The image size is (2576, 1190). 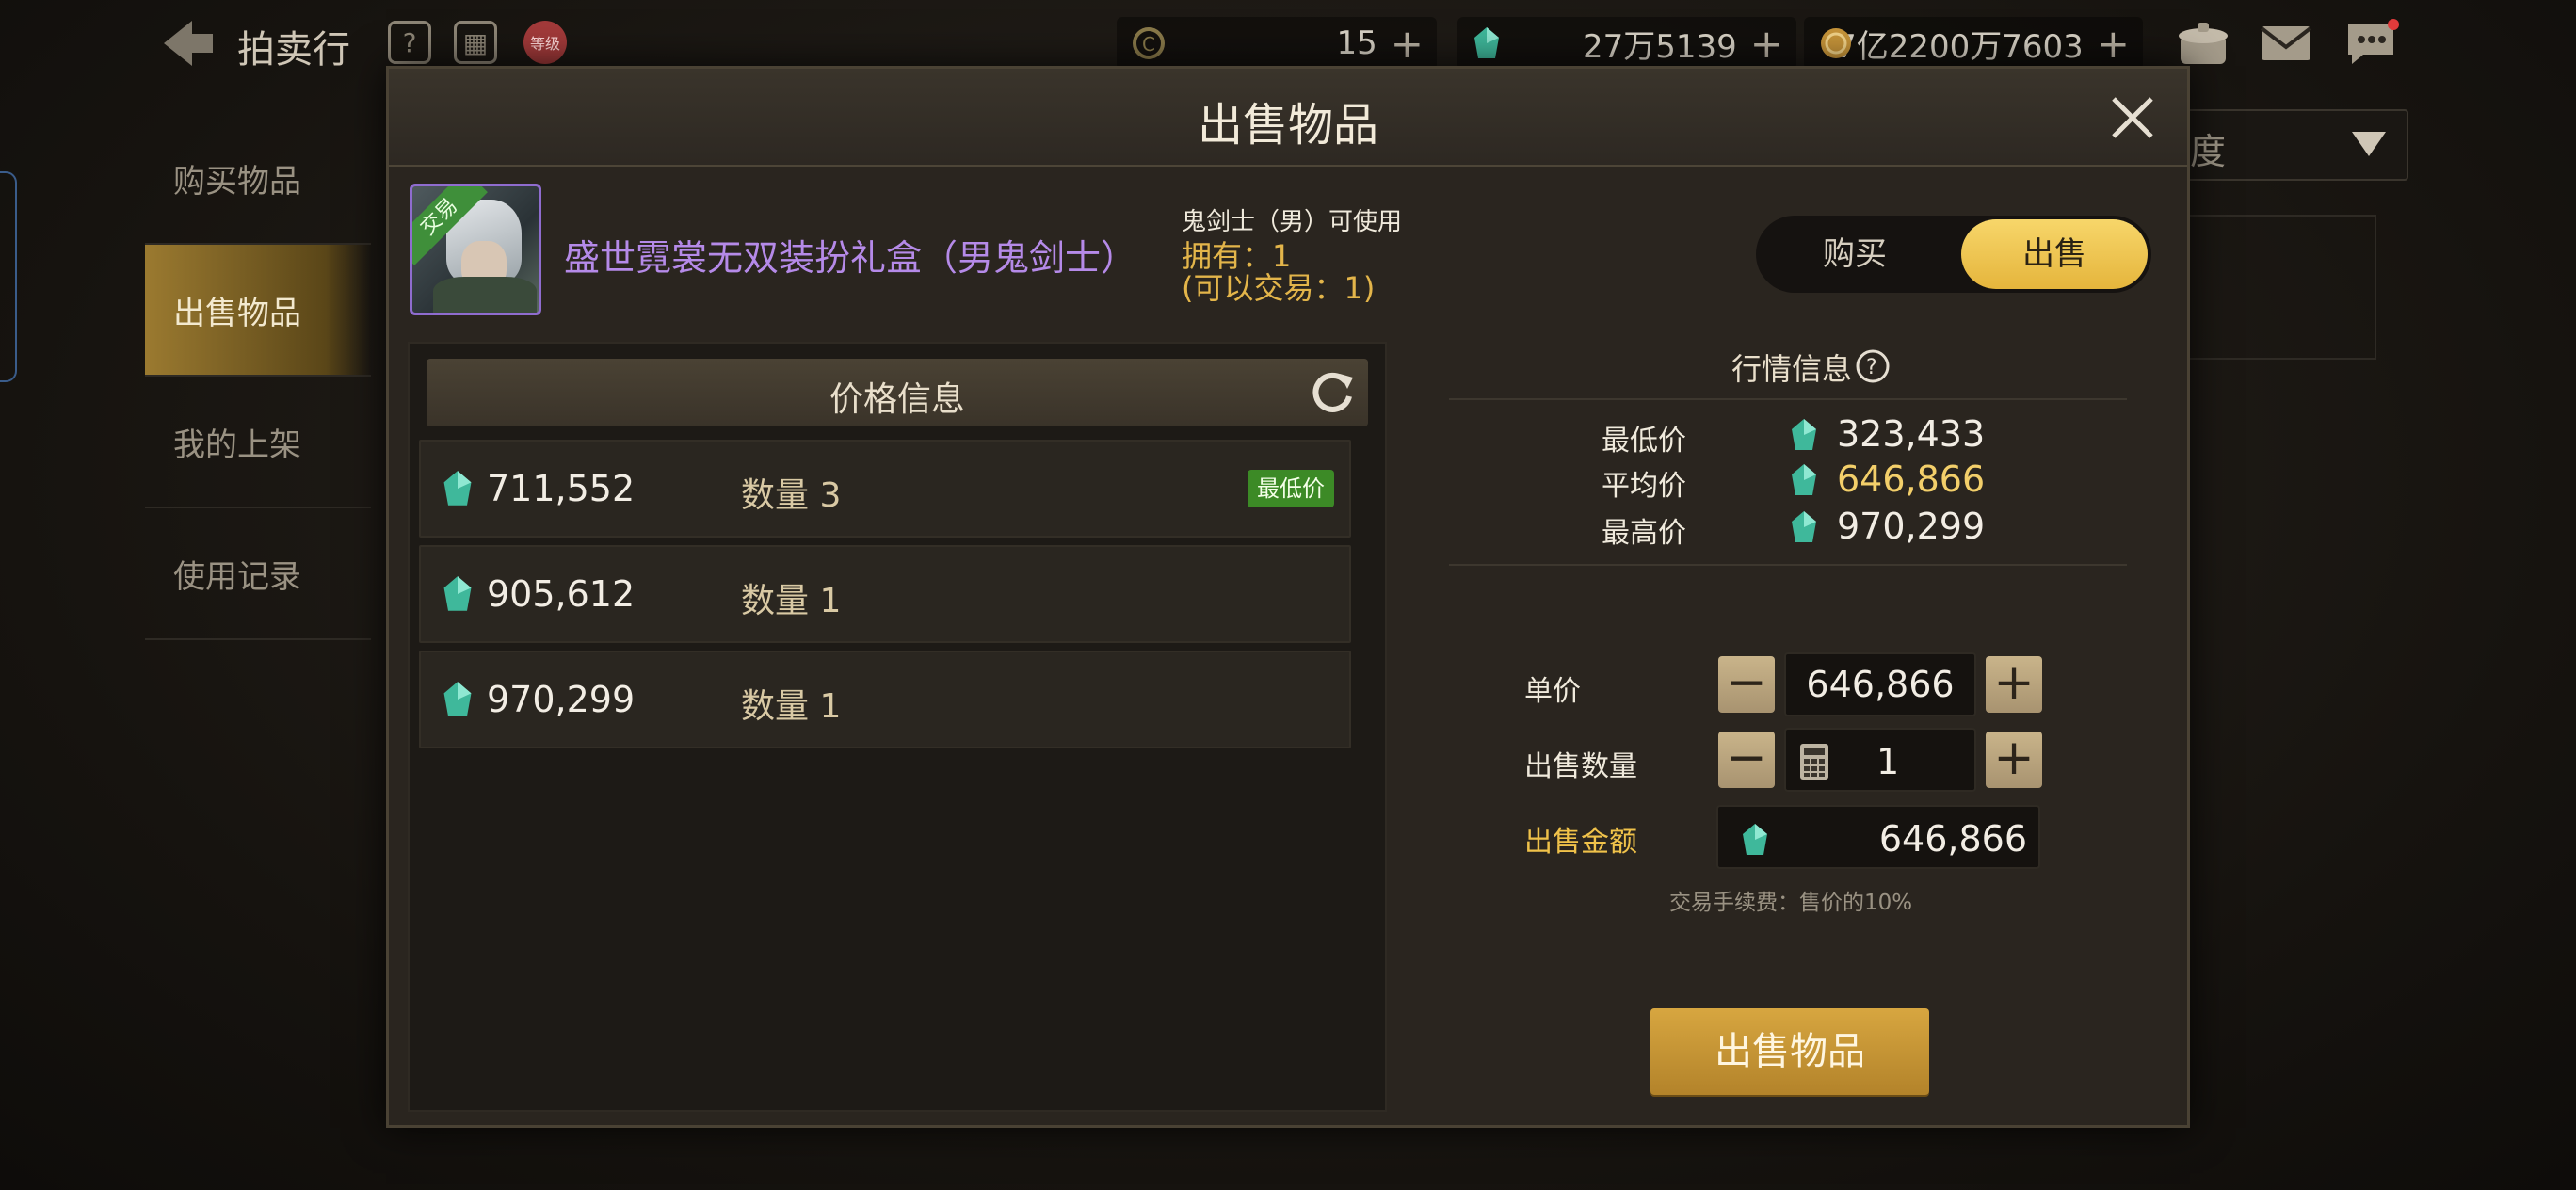 I want to click on listing-row: 970,299 数量 1, so click(x=885, y=699).